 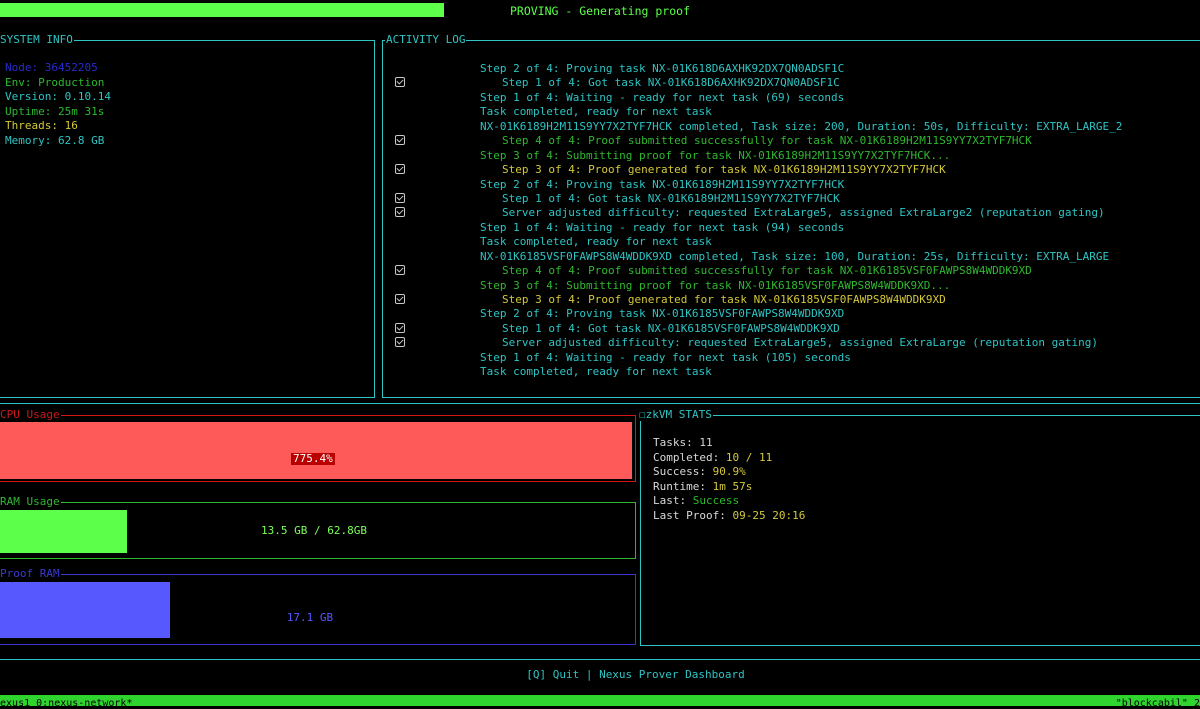 What do you see at coordinates (318, 606) in the screenshot?
I see `proof-ram-panel: Proof RAM 17.1 GB` at bounding box center [318, 606].